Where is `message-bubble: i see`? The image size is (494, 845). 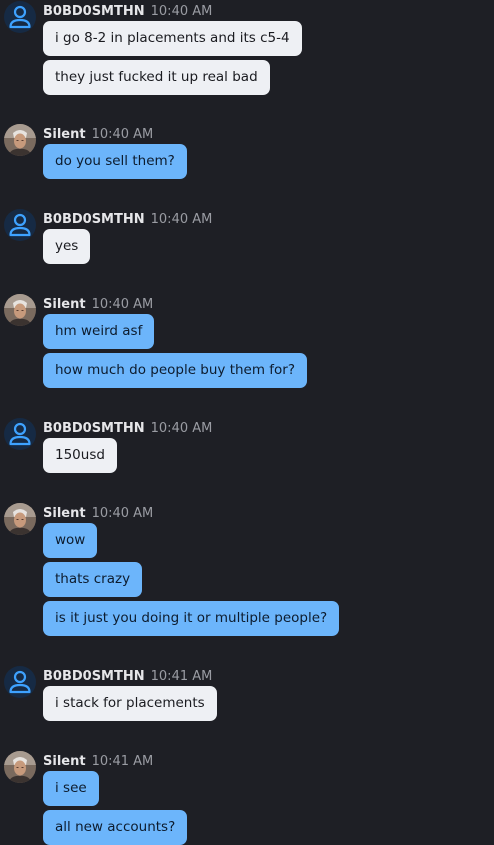
message-bubble: i see is located at coordinates (71, 788).